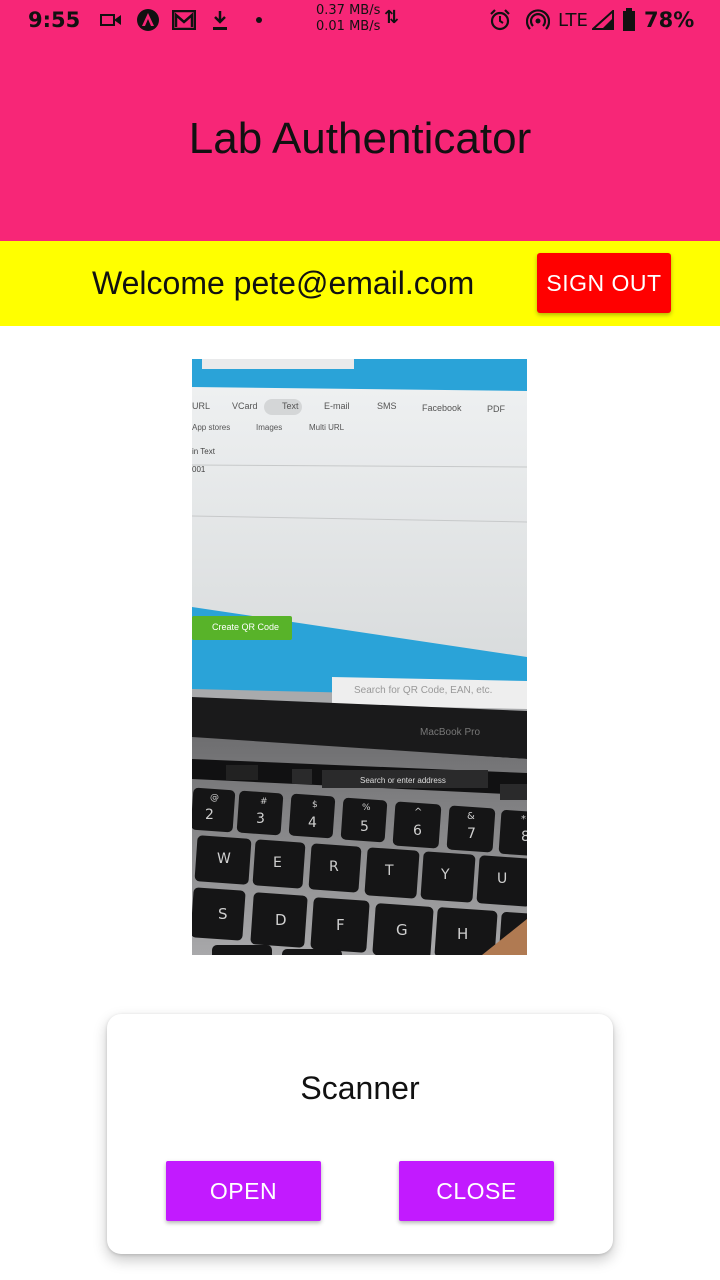 The width and height of the screenshot is (720, 1280). Describe the element at coordinates (259, 20) in the screenshot. I see `more-notifications-icon` at that location.